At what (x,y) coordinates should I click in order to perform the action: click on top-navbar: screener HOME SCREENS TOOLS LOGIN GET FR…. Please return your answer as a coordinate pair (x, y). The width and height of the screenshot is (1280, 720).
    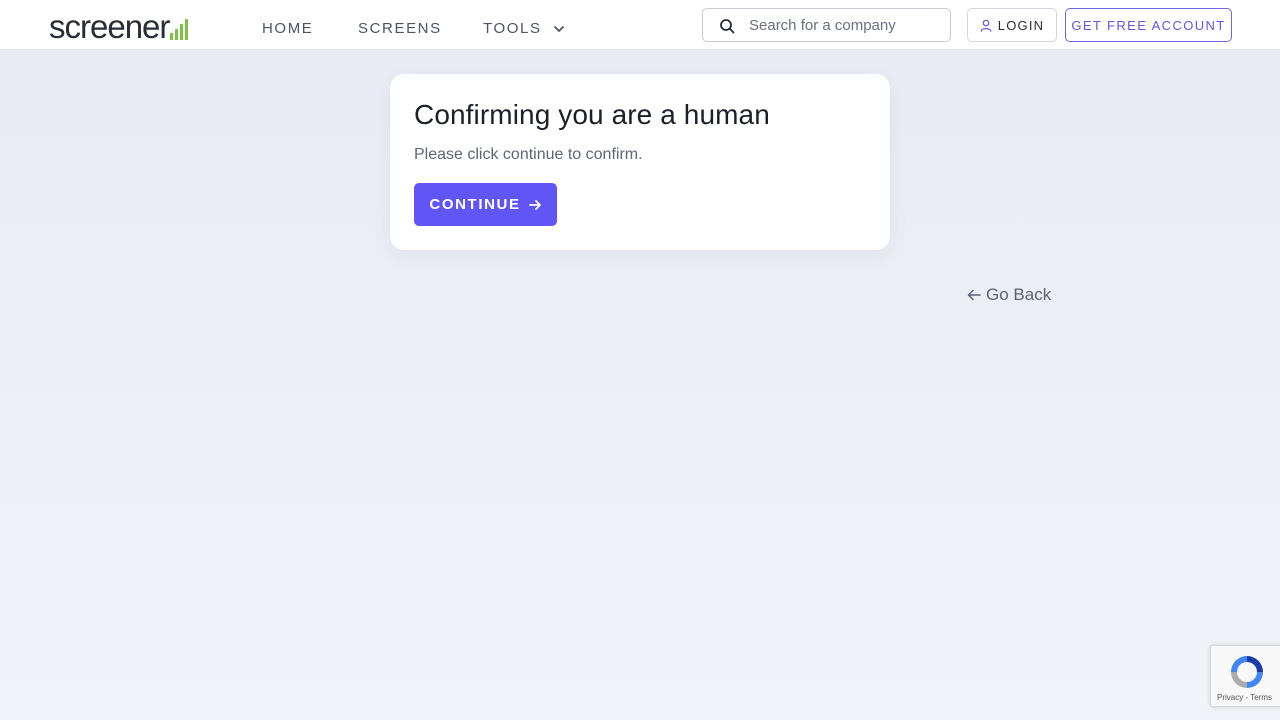
    Looking at the image, I should click on (640, 25).